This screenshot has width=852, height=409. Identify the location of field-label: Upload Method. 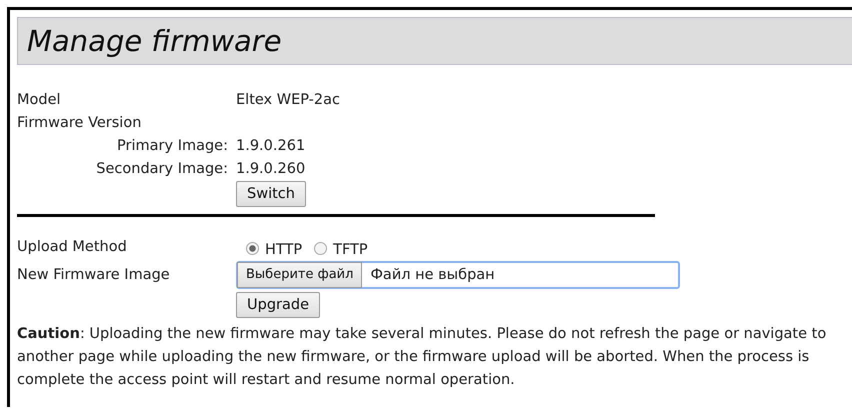
(72, 246).